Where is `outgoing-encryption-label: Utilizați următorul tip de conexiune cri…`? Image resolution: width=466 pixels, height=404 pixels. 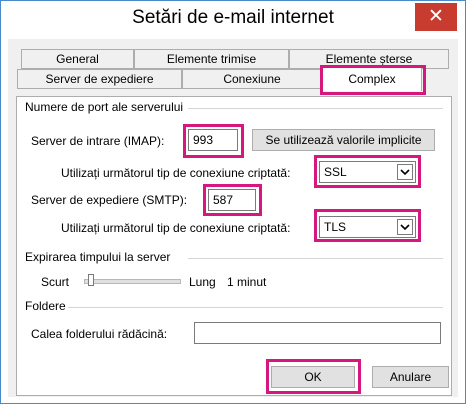 outgoing-encryption-label: Utilizați următorul tip de conexiune cri… is located at coordinates (176, 228).